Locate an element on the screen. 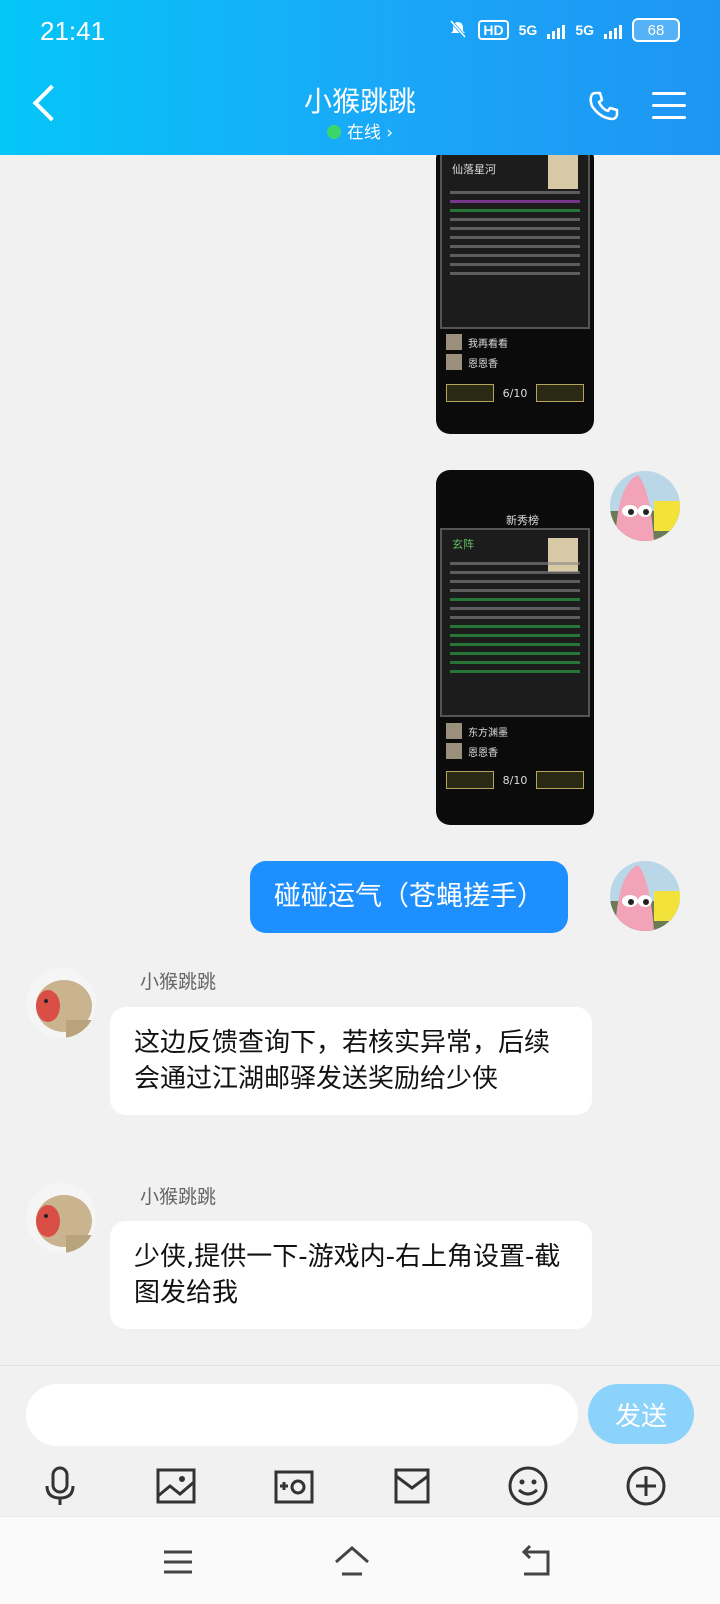  battery-level: 68 is located at coordinates (656, 30).